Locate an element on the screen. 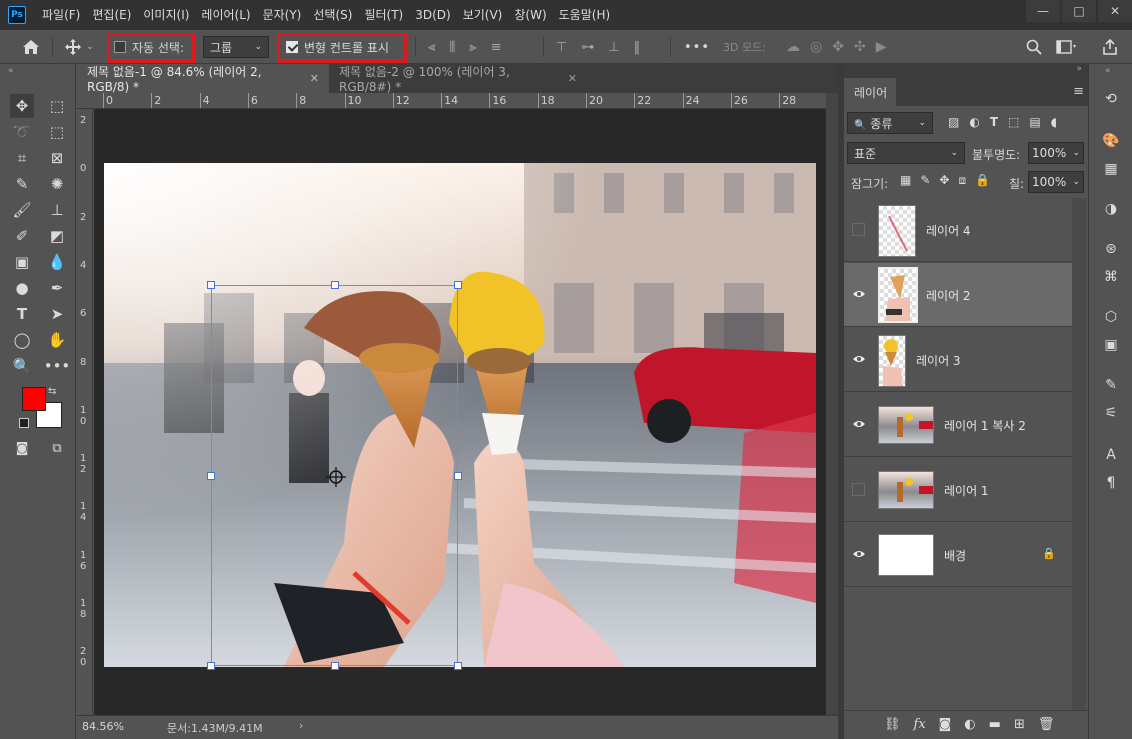 The height and width of the screenshot is (739, 1132). layer-row: 레이어 1 복사 2 is located at coordinates (958, 425).